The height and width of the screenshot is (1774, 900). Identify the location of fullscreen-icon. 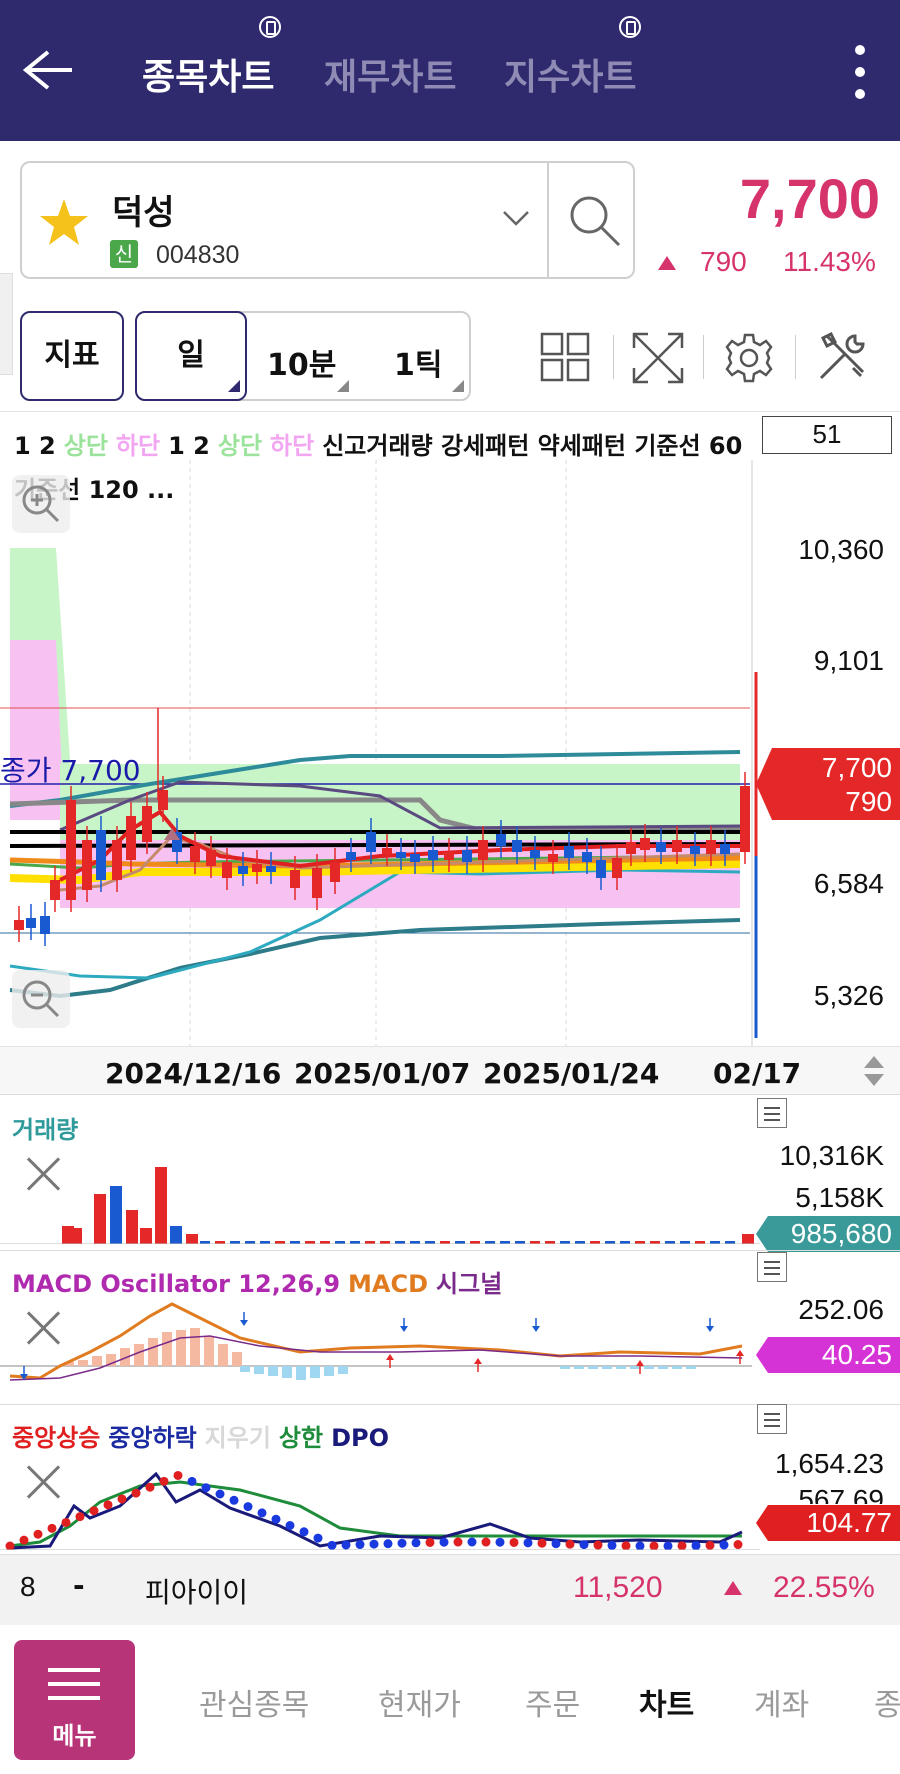
(658, 358).